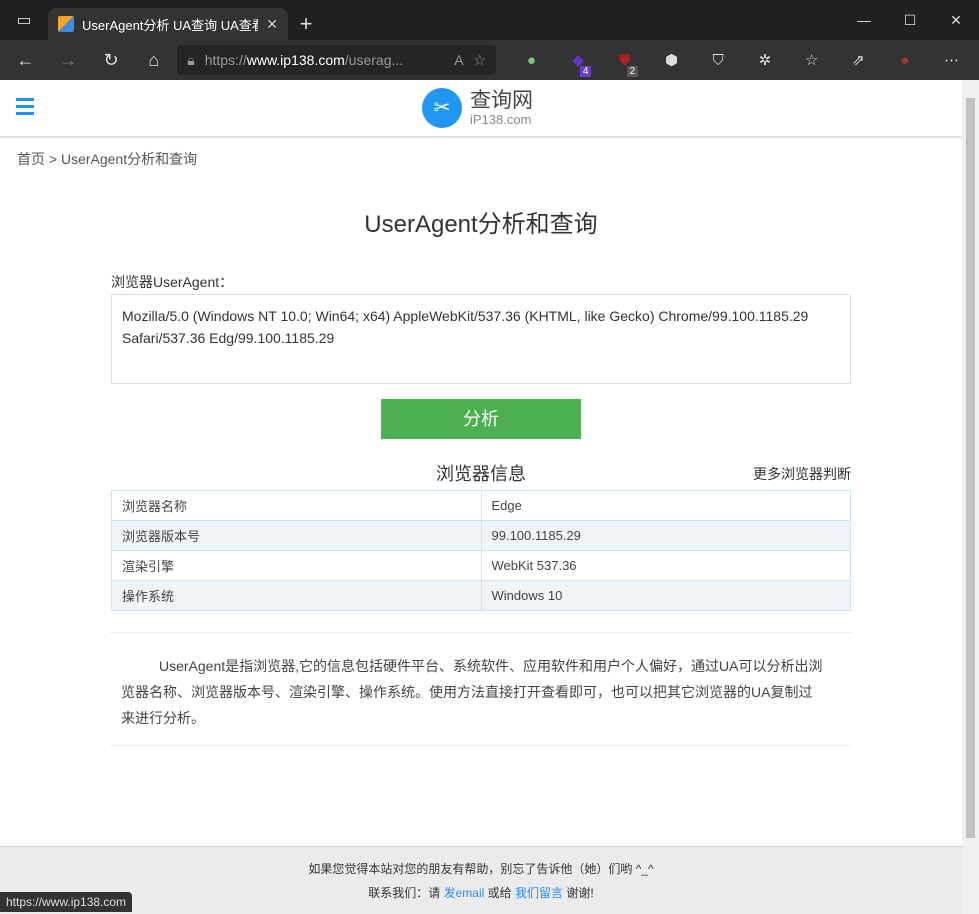 The width and height of the screenshot is (979, 914). Describe the element at coordinates (951, 60) in the screenshot. I see `more-icon: ⋯` at that location.